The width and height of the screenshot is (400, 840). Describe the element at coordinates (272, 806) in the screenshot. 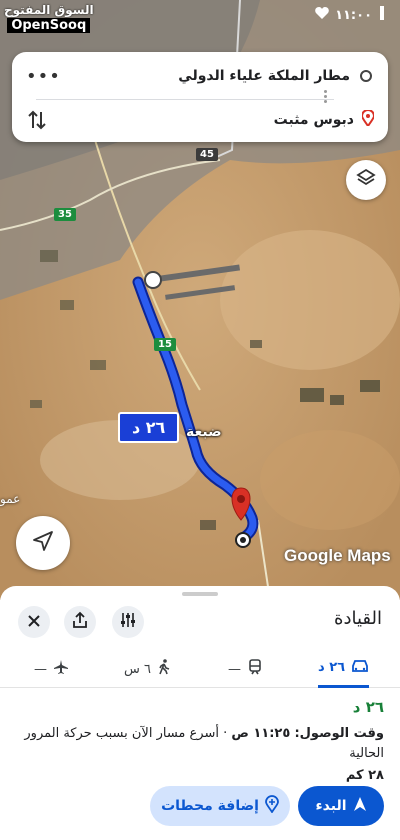

I see `add-location-icon` at that location.